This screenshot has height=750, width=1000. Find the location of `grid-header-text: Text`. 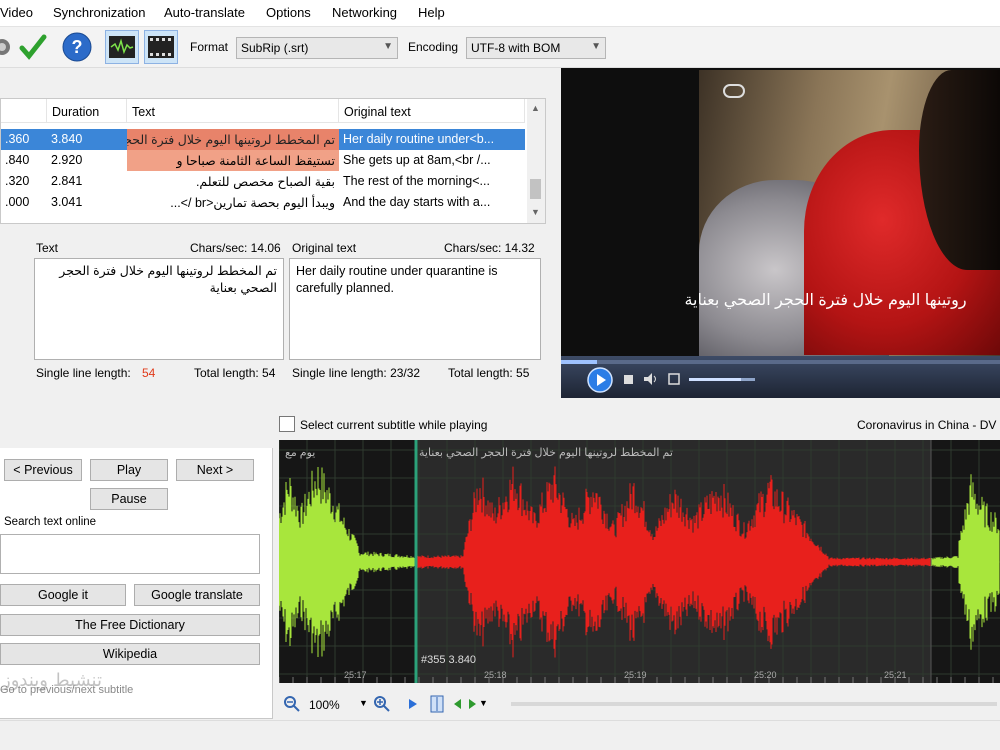

grid-header-text: Text is located at coordinates (233, 111).